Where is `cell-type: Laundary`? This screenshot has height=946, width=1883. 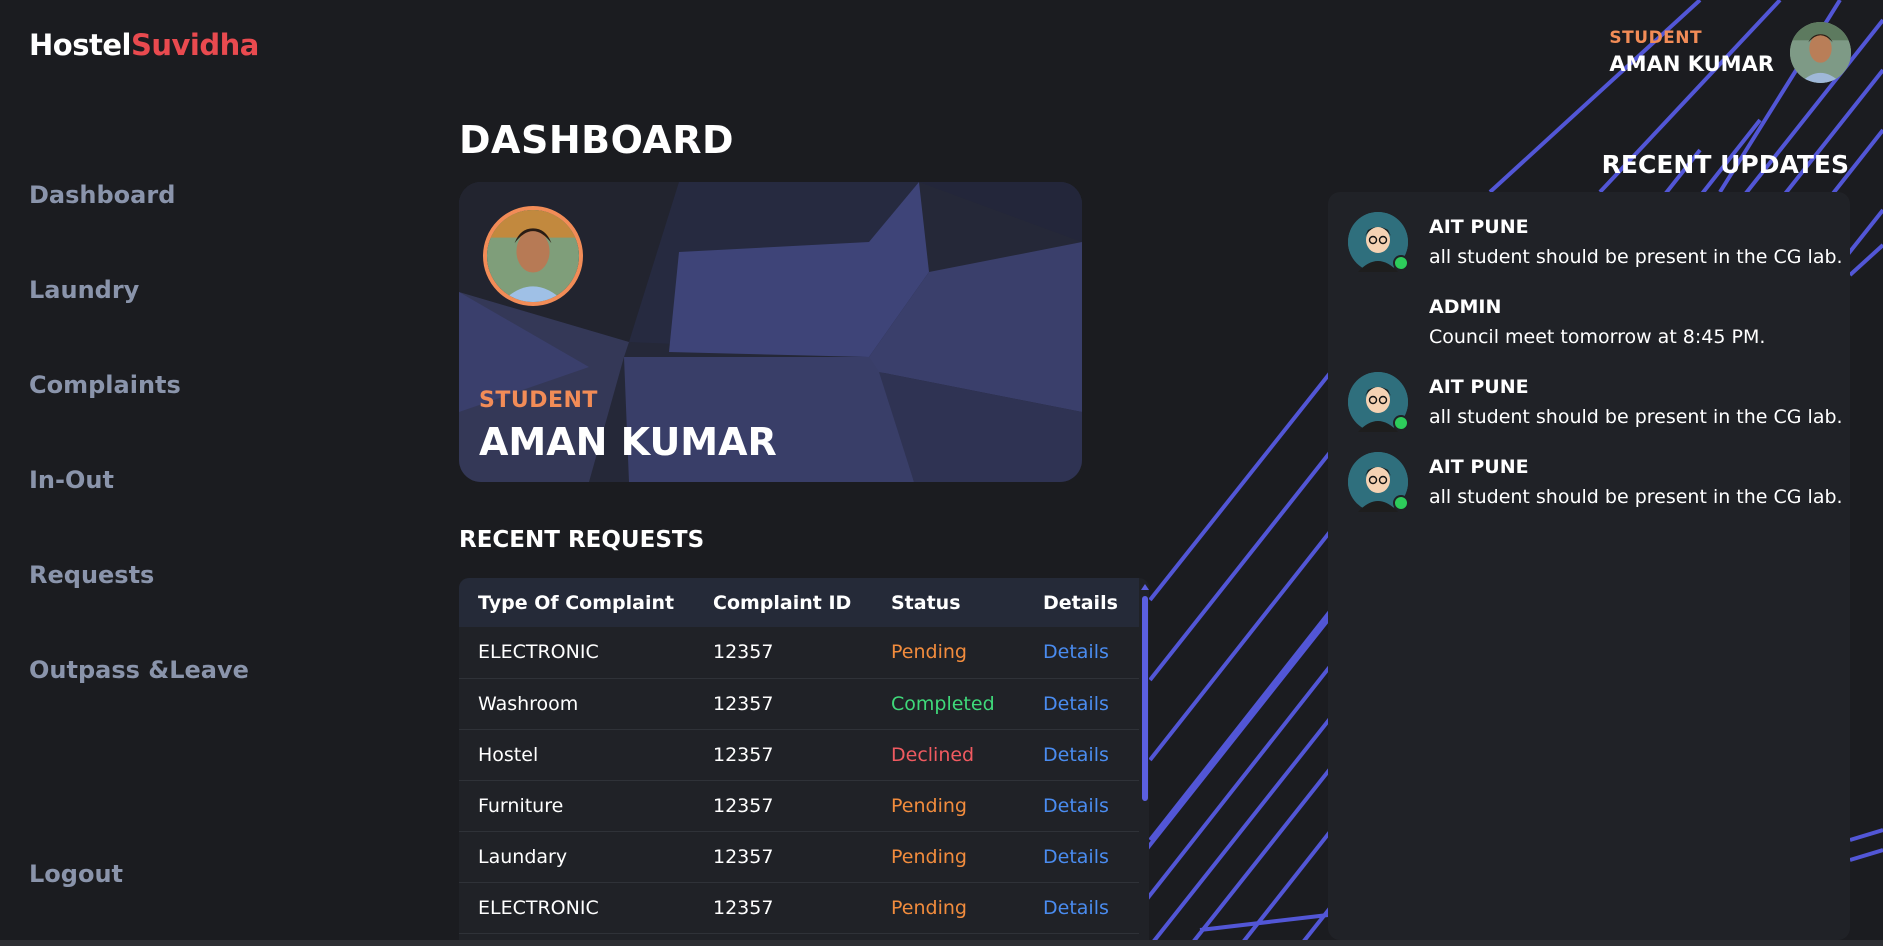 cell-type: Laundary is located at coordinates (576, 857).